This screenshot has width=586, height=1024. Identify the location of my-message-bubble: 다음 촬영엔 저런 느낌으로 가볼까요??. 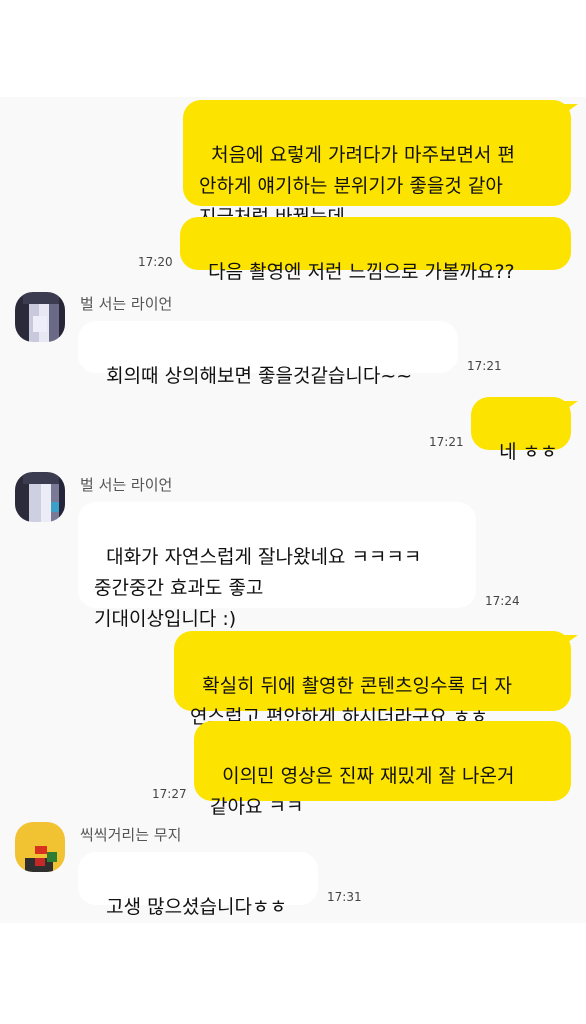
(375, 250).